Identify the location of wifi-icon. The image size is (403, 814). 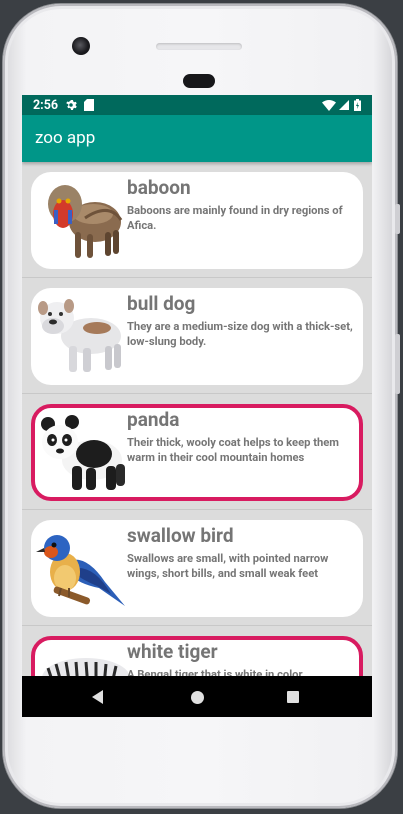
(329, 105).